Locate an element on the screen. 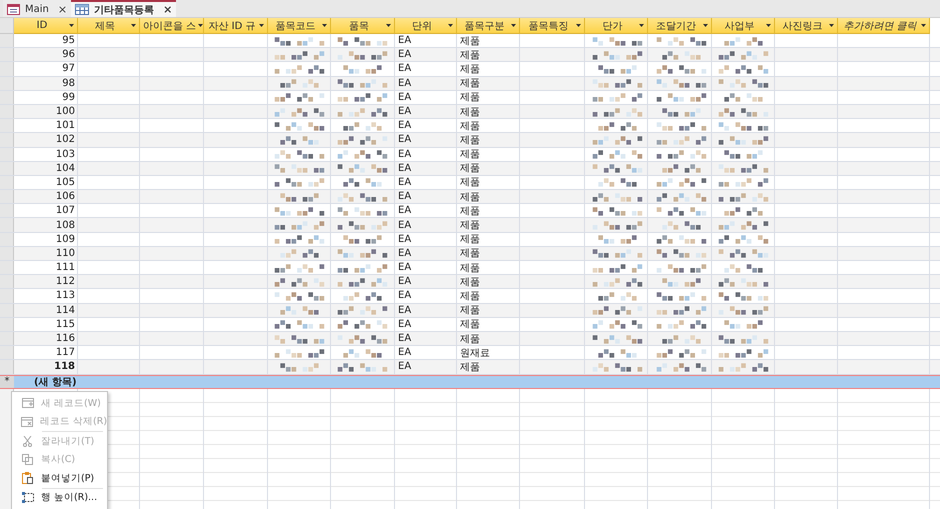  new-record-marker: * is located at coordinates (7, 381).